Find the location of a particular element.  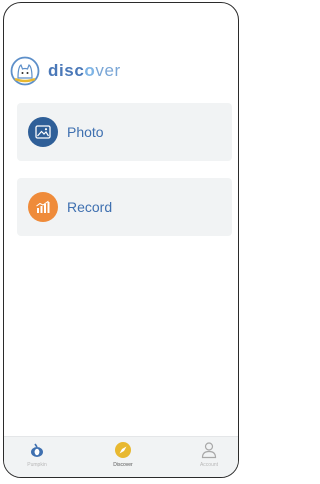

record-badge is located at coordinates (43, 207).